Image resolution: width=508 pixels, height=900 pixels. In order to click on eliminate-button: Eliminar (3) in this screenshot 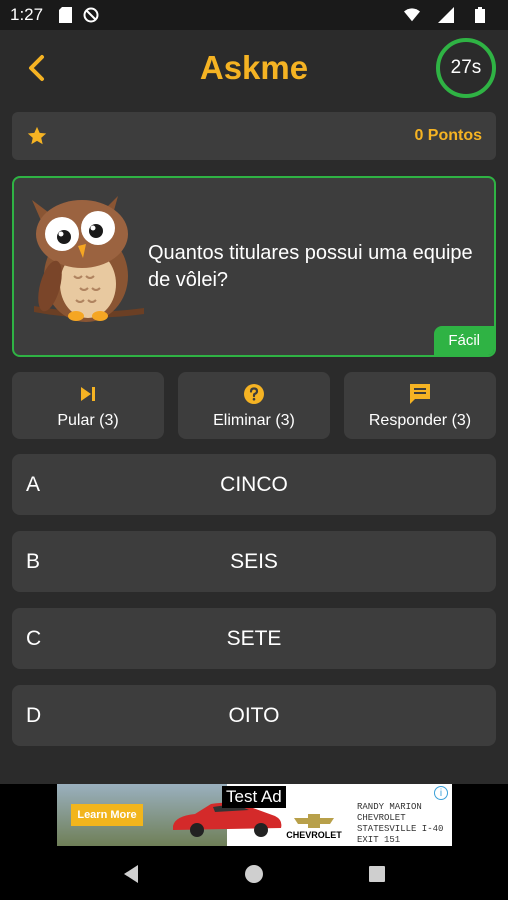, I will do `click(254, 405)`.